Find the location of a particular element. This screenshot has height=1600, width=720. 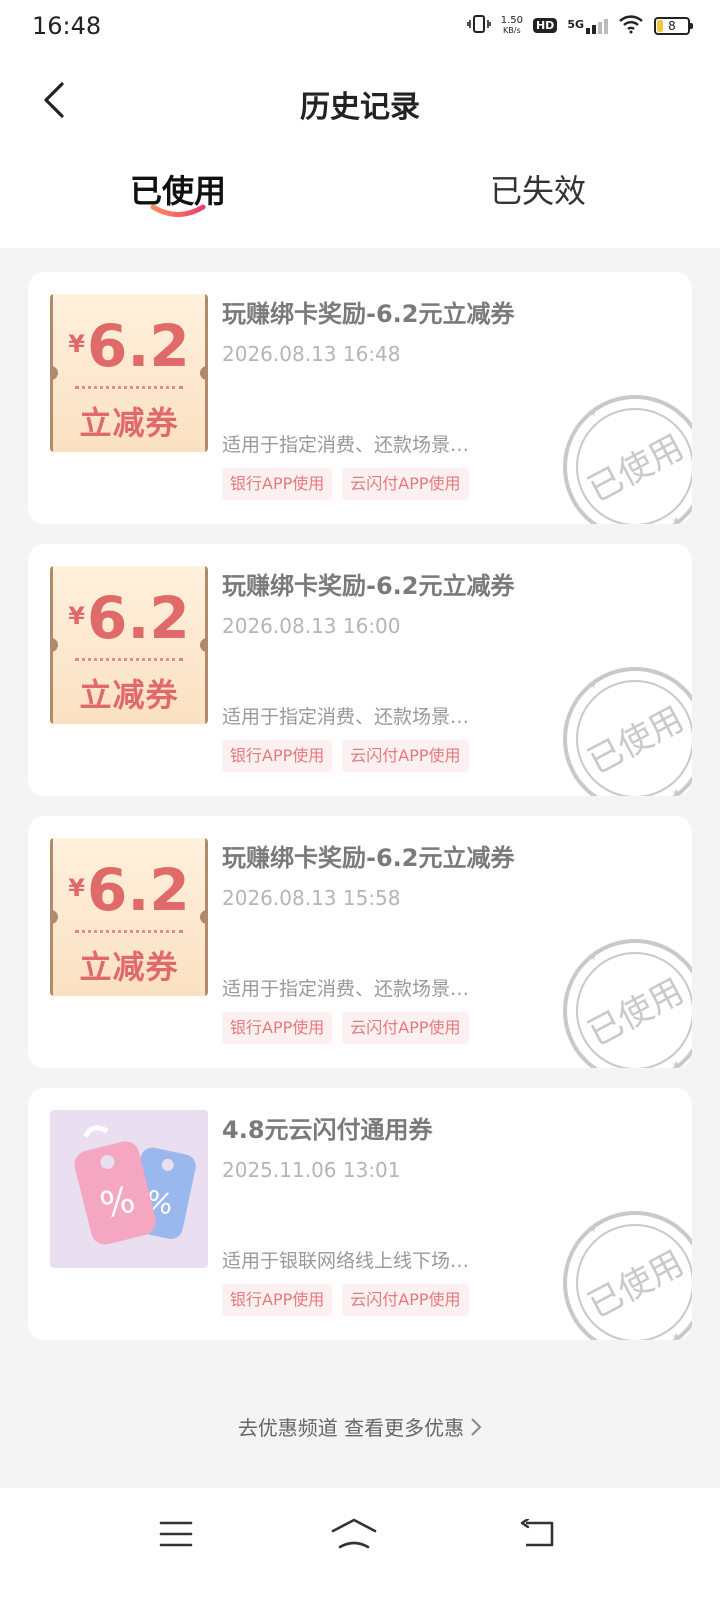

battery-icon: 8 is located at coordinates (673, 25).